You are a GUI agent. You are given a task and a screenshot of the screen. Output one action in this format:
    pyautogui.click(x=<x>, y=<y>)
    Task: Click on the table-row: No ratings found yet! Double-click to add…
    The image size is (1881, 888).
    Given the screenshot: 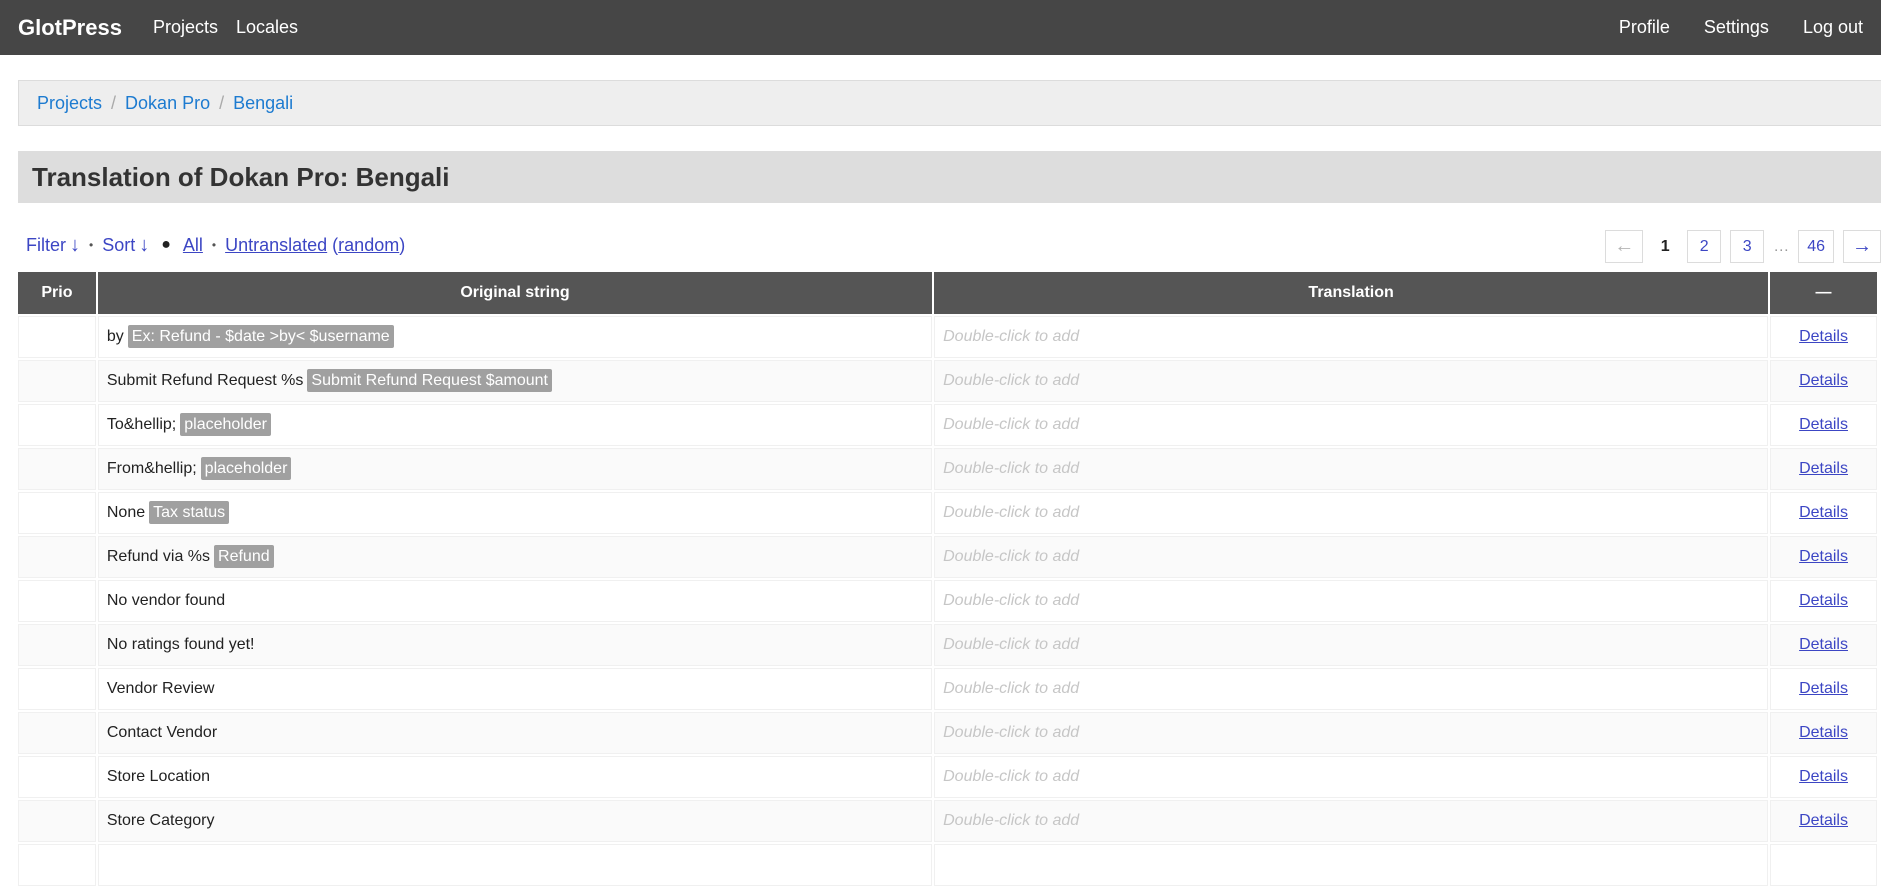 What is the action you would take?
    pyautogui.click(x=947, y=645)
    